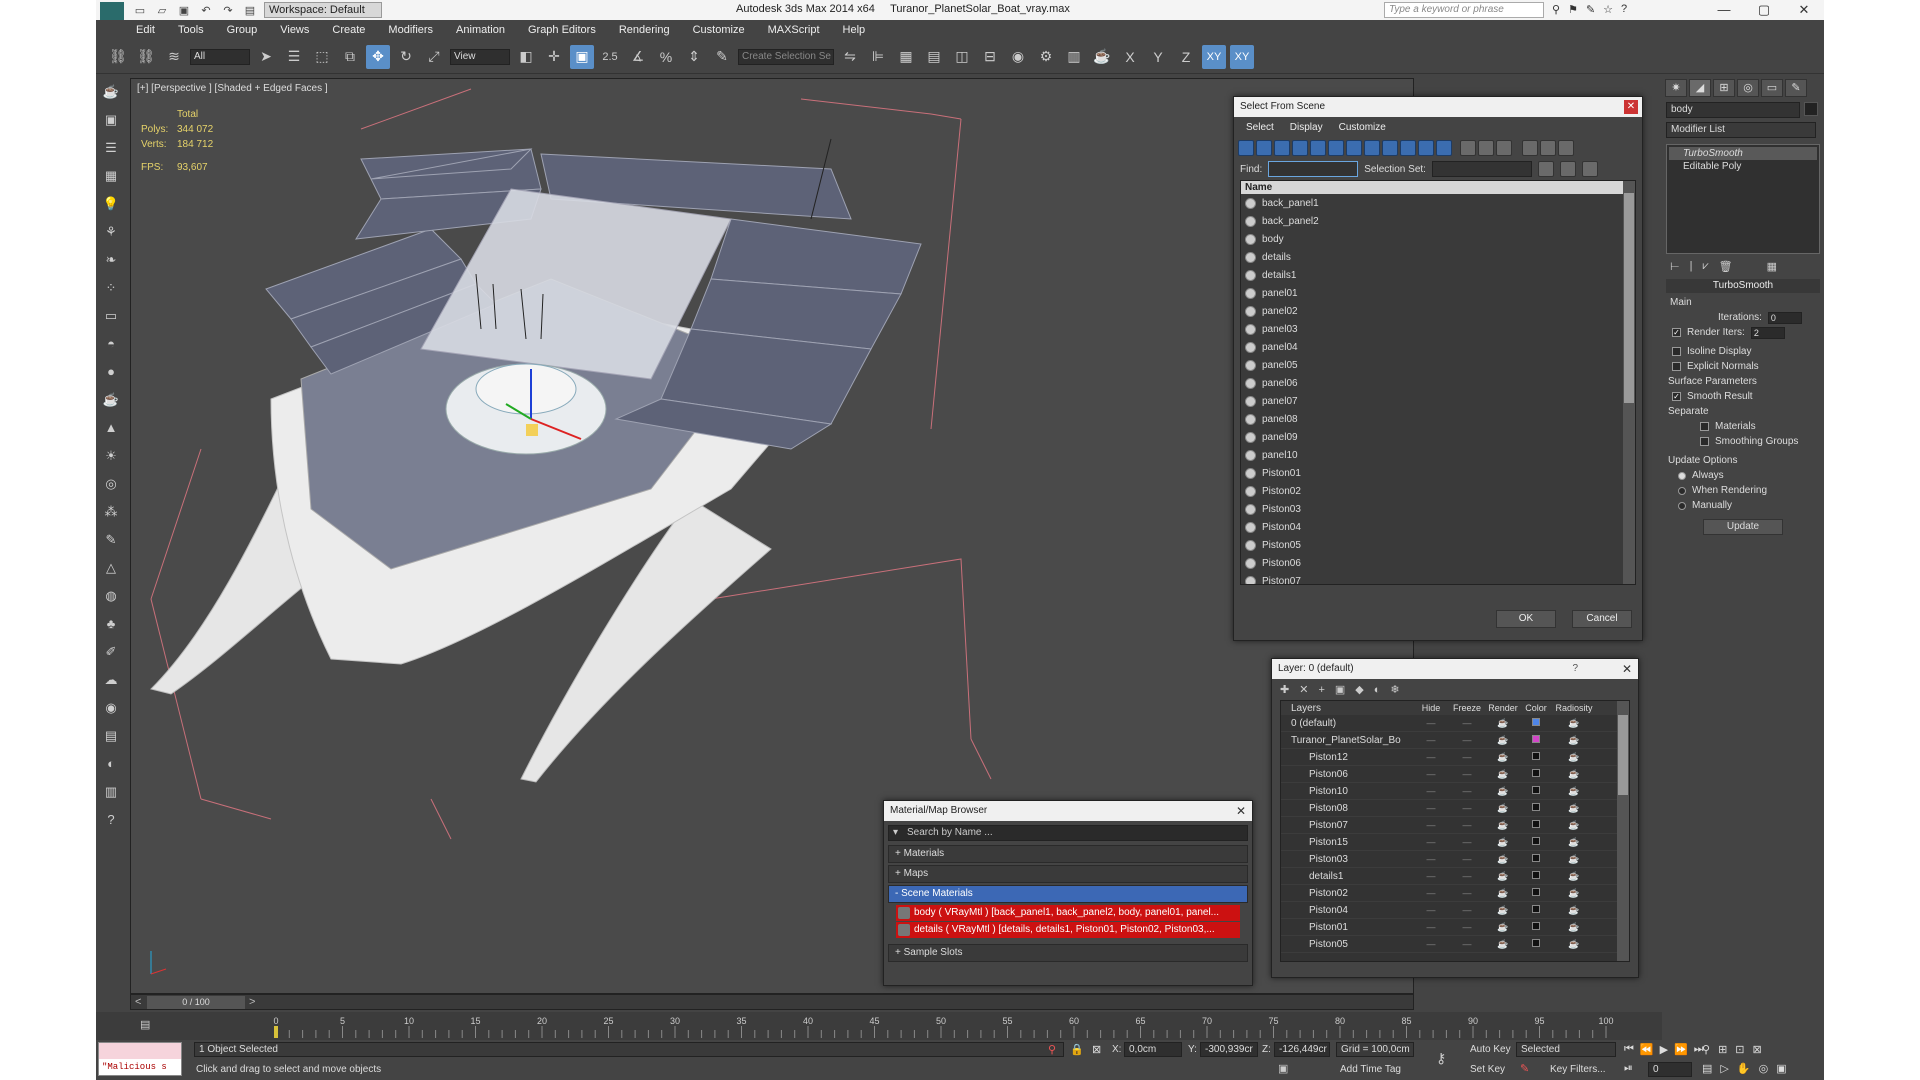 The width and height of the screenshot is (1920, 1080). I want to click on separate-materials-checkbox, so click(1704, 426).